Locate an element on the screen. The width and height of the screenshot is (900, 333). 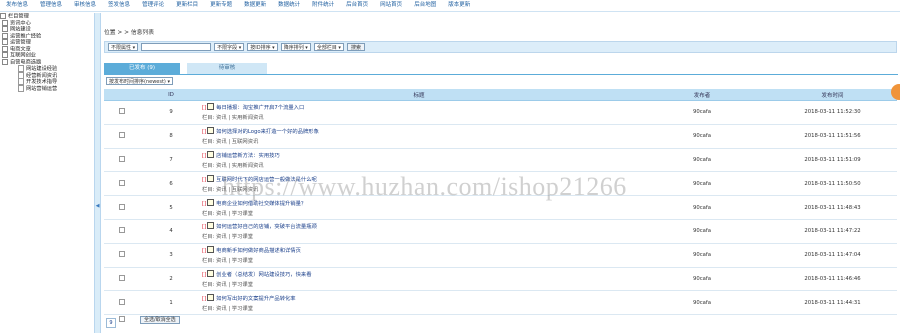
field-select: 不限字段 ▾ is located at coordinates (229, 47).